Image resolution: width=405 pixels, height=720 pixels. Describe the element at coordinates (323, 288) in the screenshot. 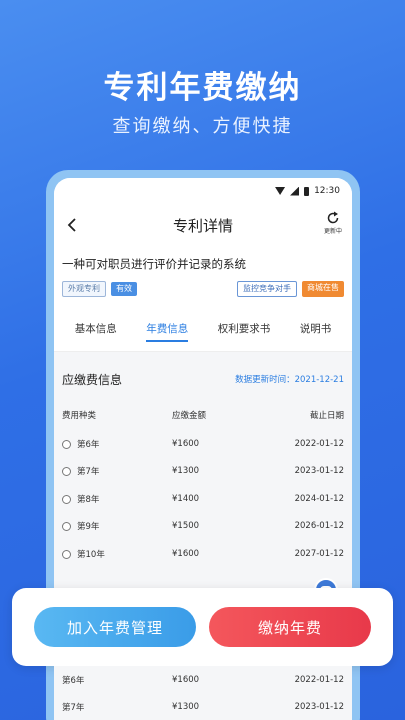

I see `mall-sale-button: 商城在售` at that location.